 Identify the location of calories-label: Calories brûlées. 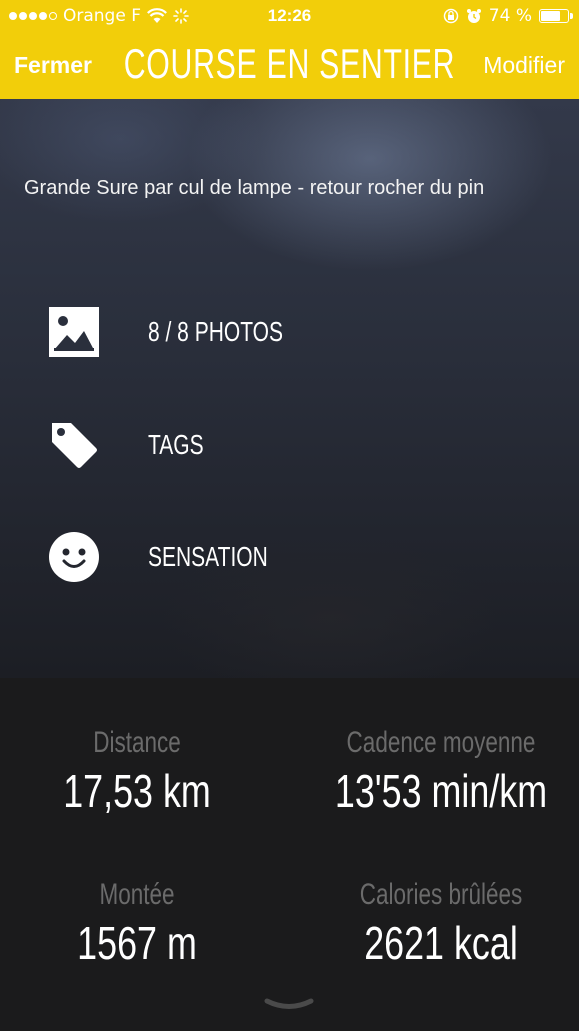
(441, 894).